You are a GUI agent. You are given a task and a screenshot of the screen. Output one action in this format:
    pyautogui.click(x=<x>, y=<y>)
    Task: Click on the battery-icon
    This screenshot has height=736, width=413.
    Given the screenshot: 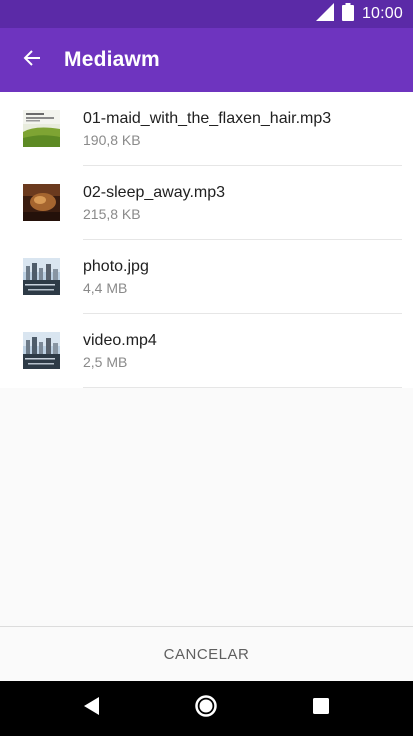 What is the action you would take?
    pyautogui.click(x=347, y=14)
    